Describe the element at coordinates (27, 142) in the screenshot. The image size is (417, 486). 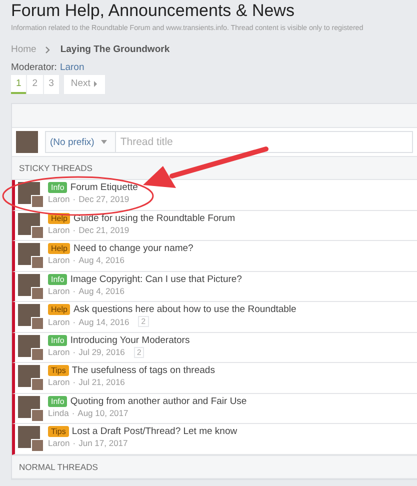
I see `avatar-placeholder` at that location.